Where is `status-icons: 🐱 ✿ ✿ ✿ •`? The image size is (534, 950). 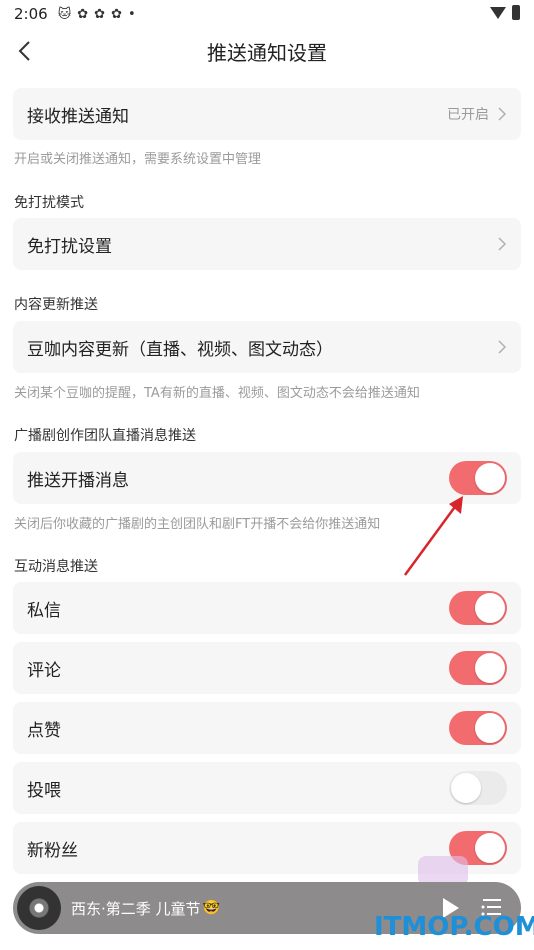 status-icons: 🐱 ✿ ✿ ✿ • is located at coordinates (97, 14).